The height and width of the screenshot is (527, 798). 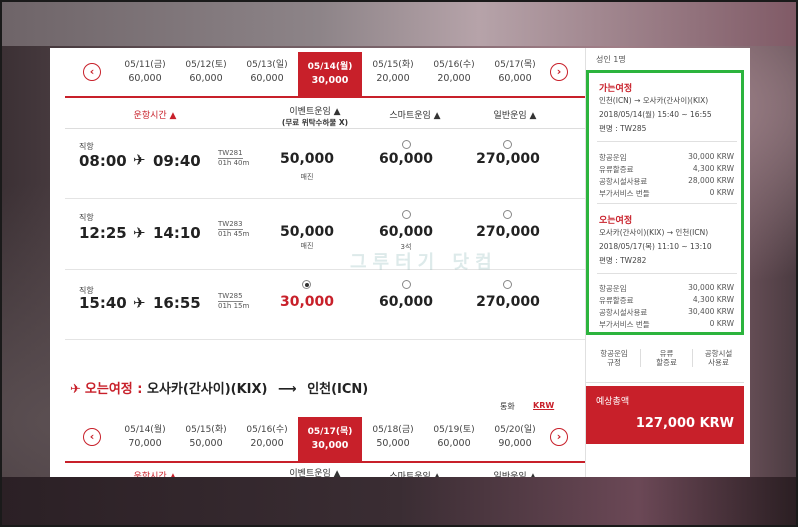 What do you see at coordinates (306, 284) in the screenshot?
I see `event-fare-radio-selected` at bounding box center [306, 284].